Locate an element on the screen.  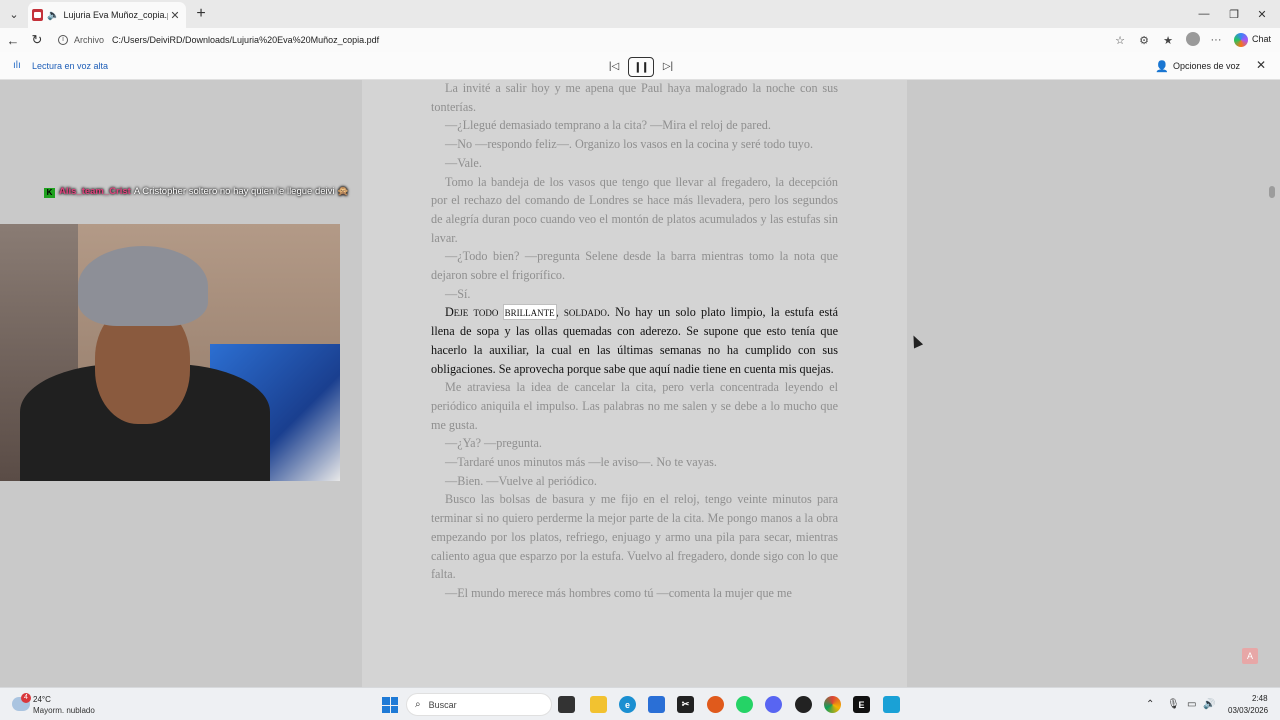
previous-paragraph-icon: |◁ is located at coordinates (614, 66).